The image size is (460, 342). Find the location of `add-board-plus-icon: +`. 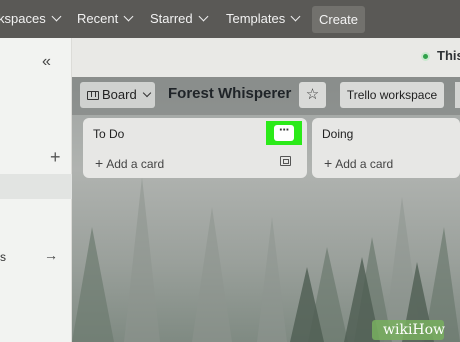

add-board-plus-icon: + is located at coordinates (55, 157).